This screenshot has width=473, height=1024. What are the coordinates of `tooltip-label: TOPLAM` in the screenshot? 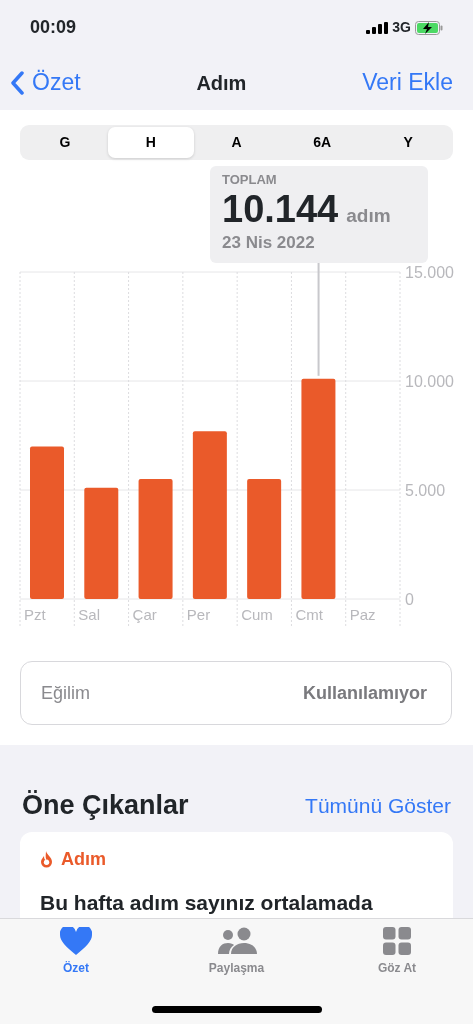 It's located at (250, 180).